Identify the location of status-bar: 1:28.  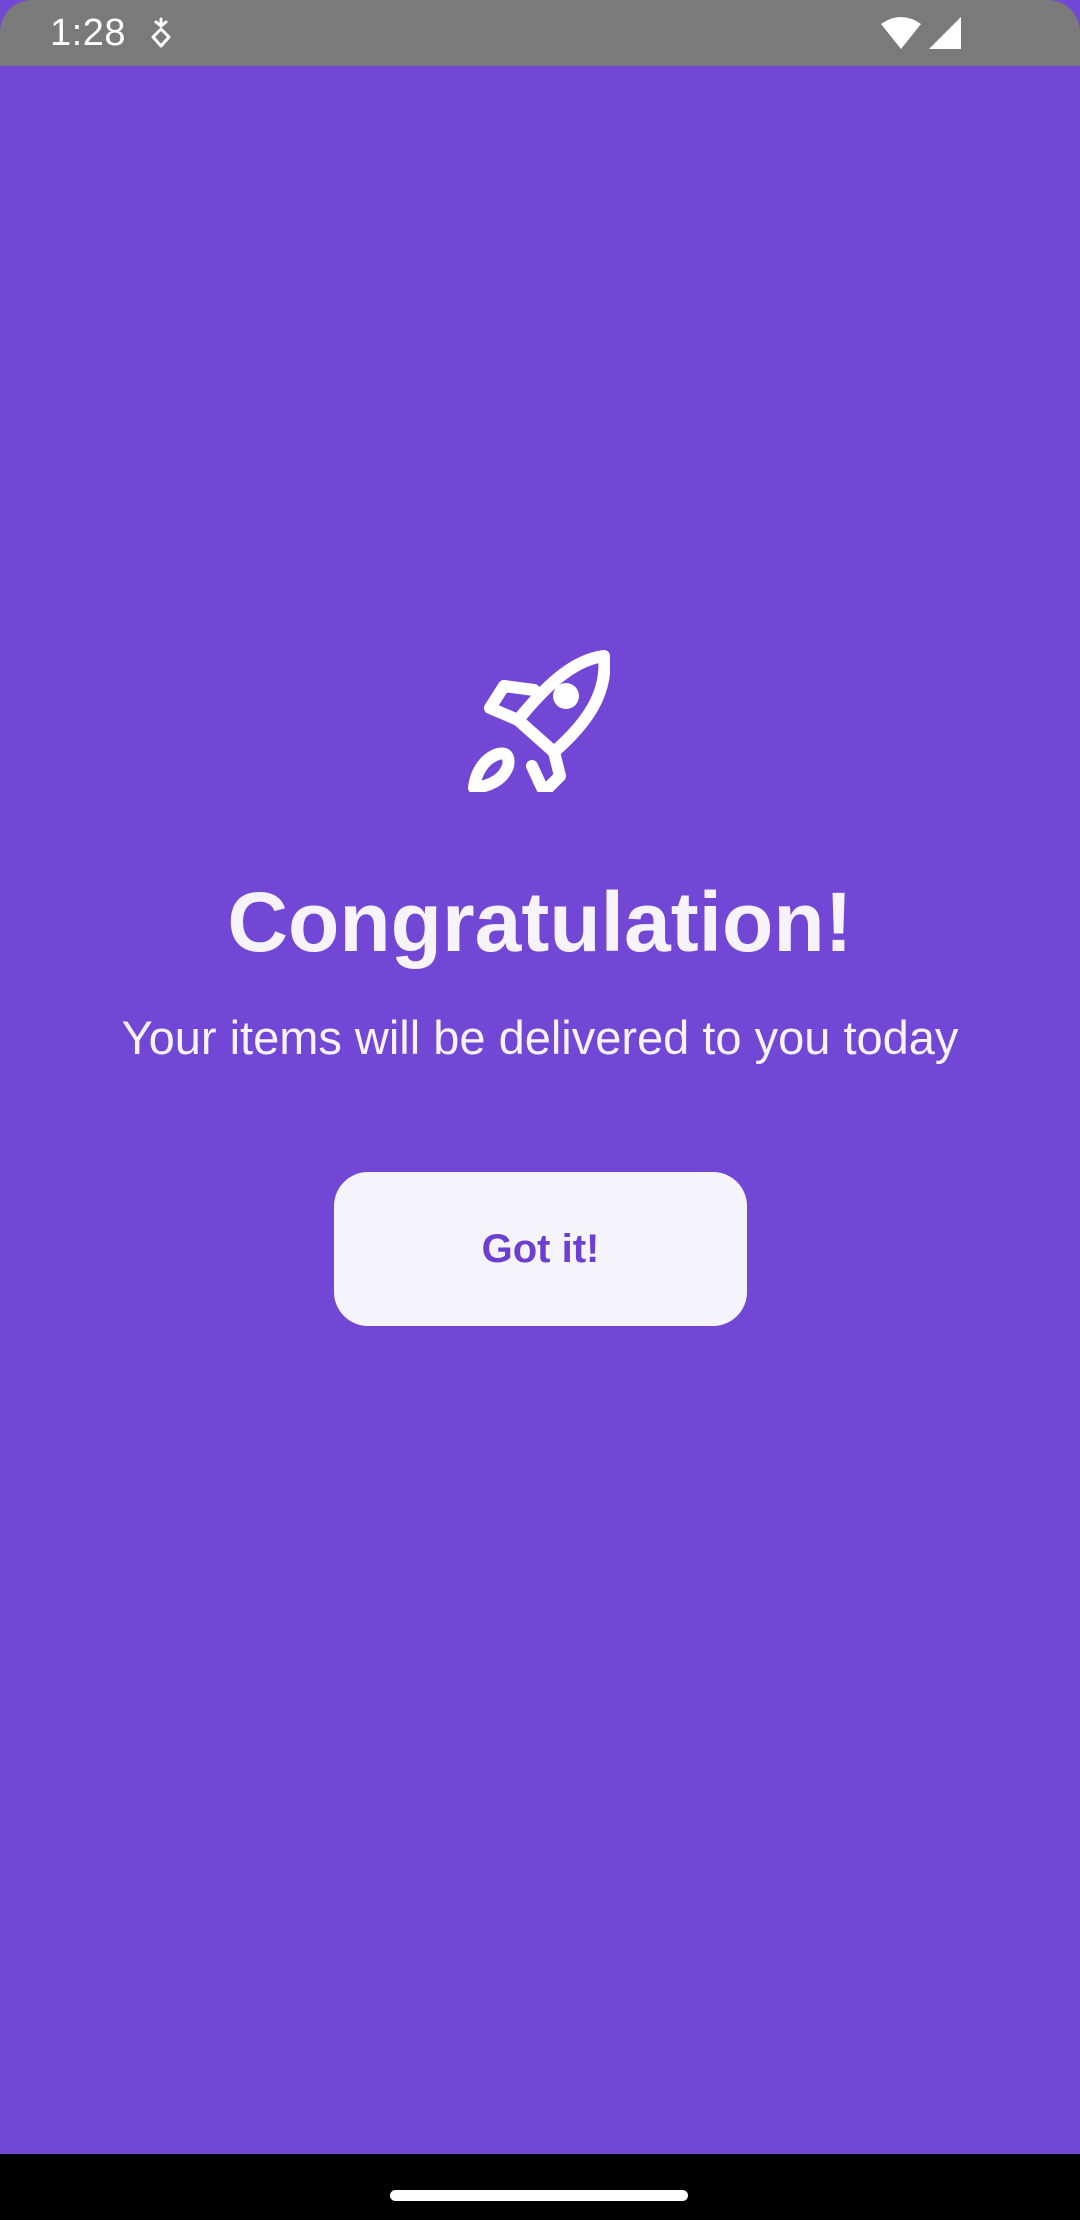
(540, 33).